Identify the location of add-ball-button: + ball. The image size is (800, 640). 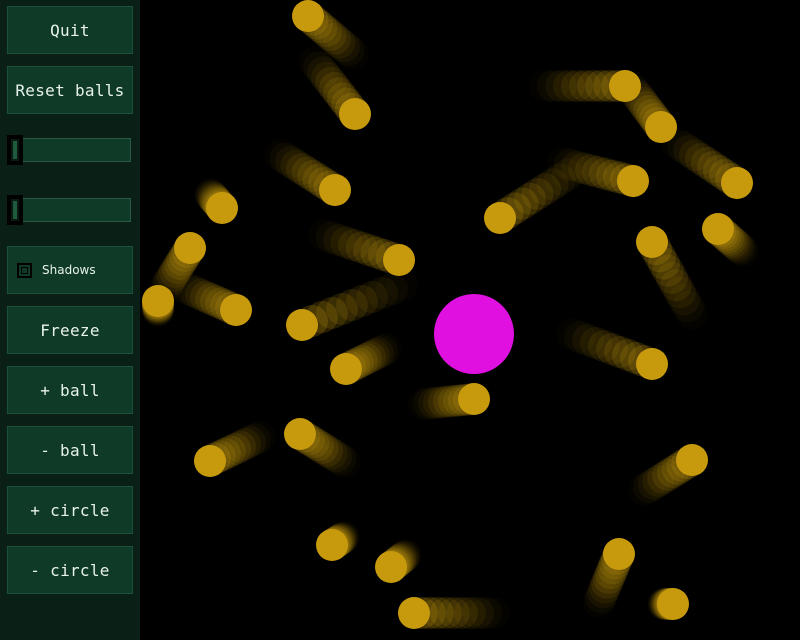
(70, 390).